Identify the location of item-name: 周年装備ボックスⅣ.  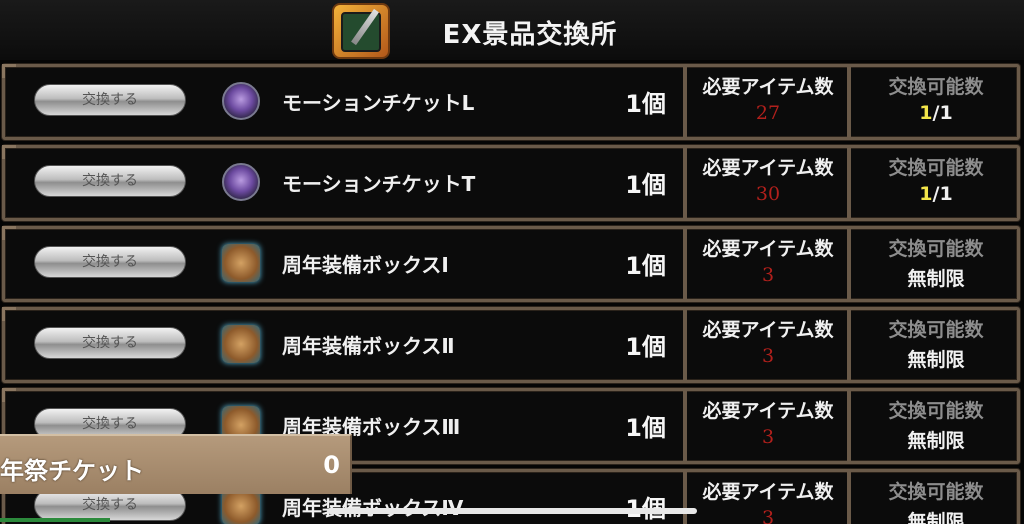
(372, 506).